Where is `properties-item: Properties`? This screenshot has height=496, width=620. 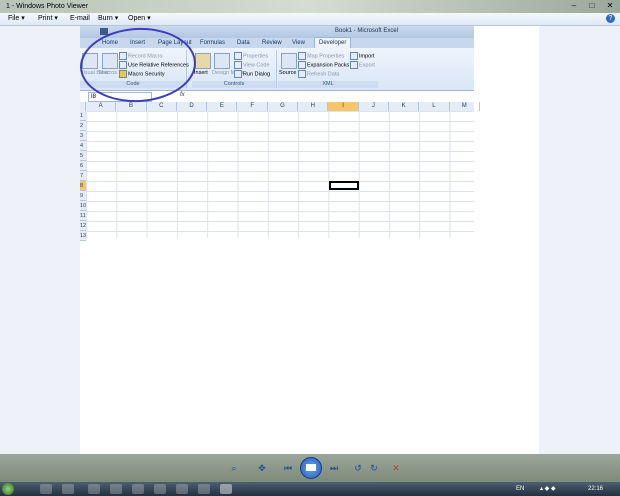
properties-item: Properties is located at coordinates (251, 56).